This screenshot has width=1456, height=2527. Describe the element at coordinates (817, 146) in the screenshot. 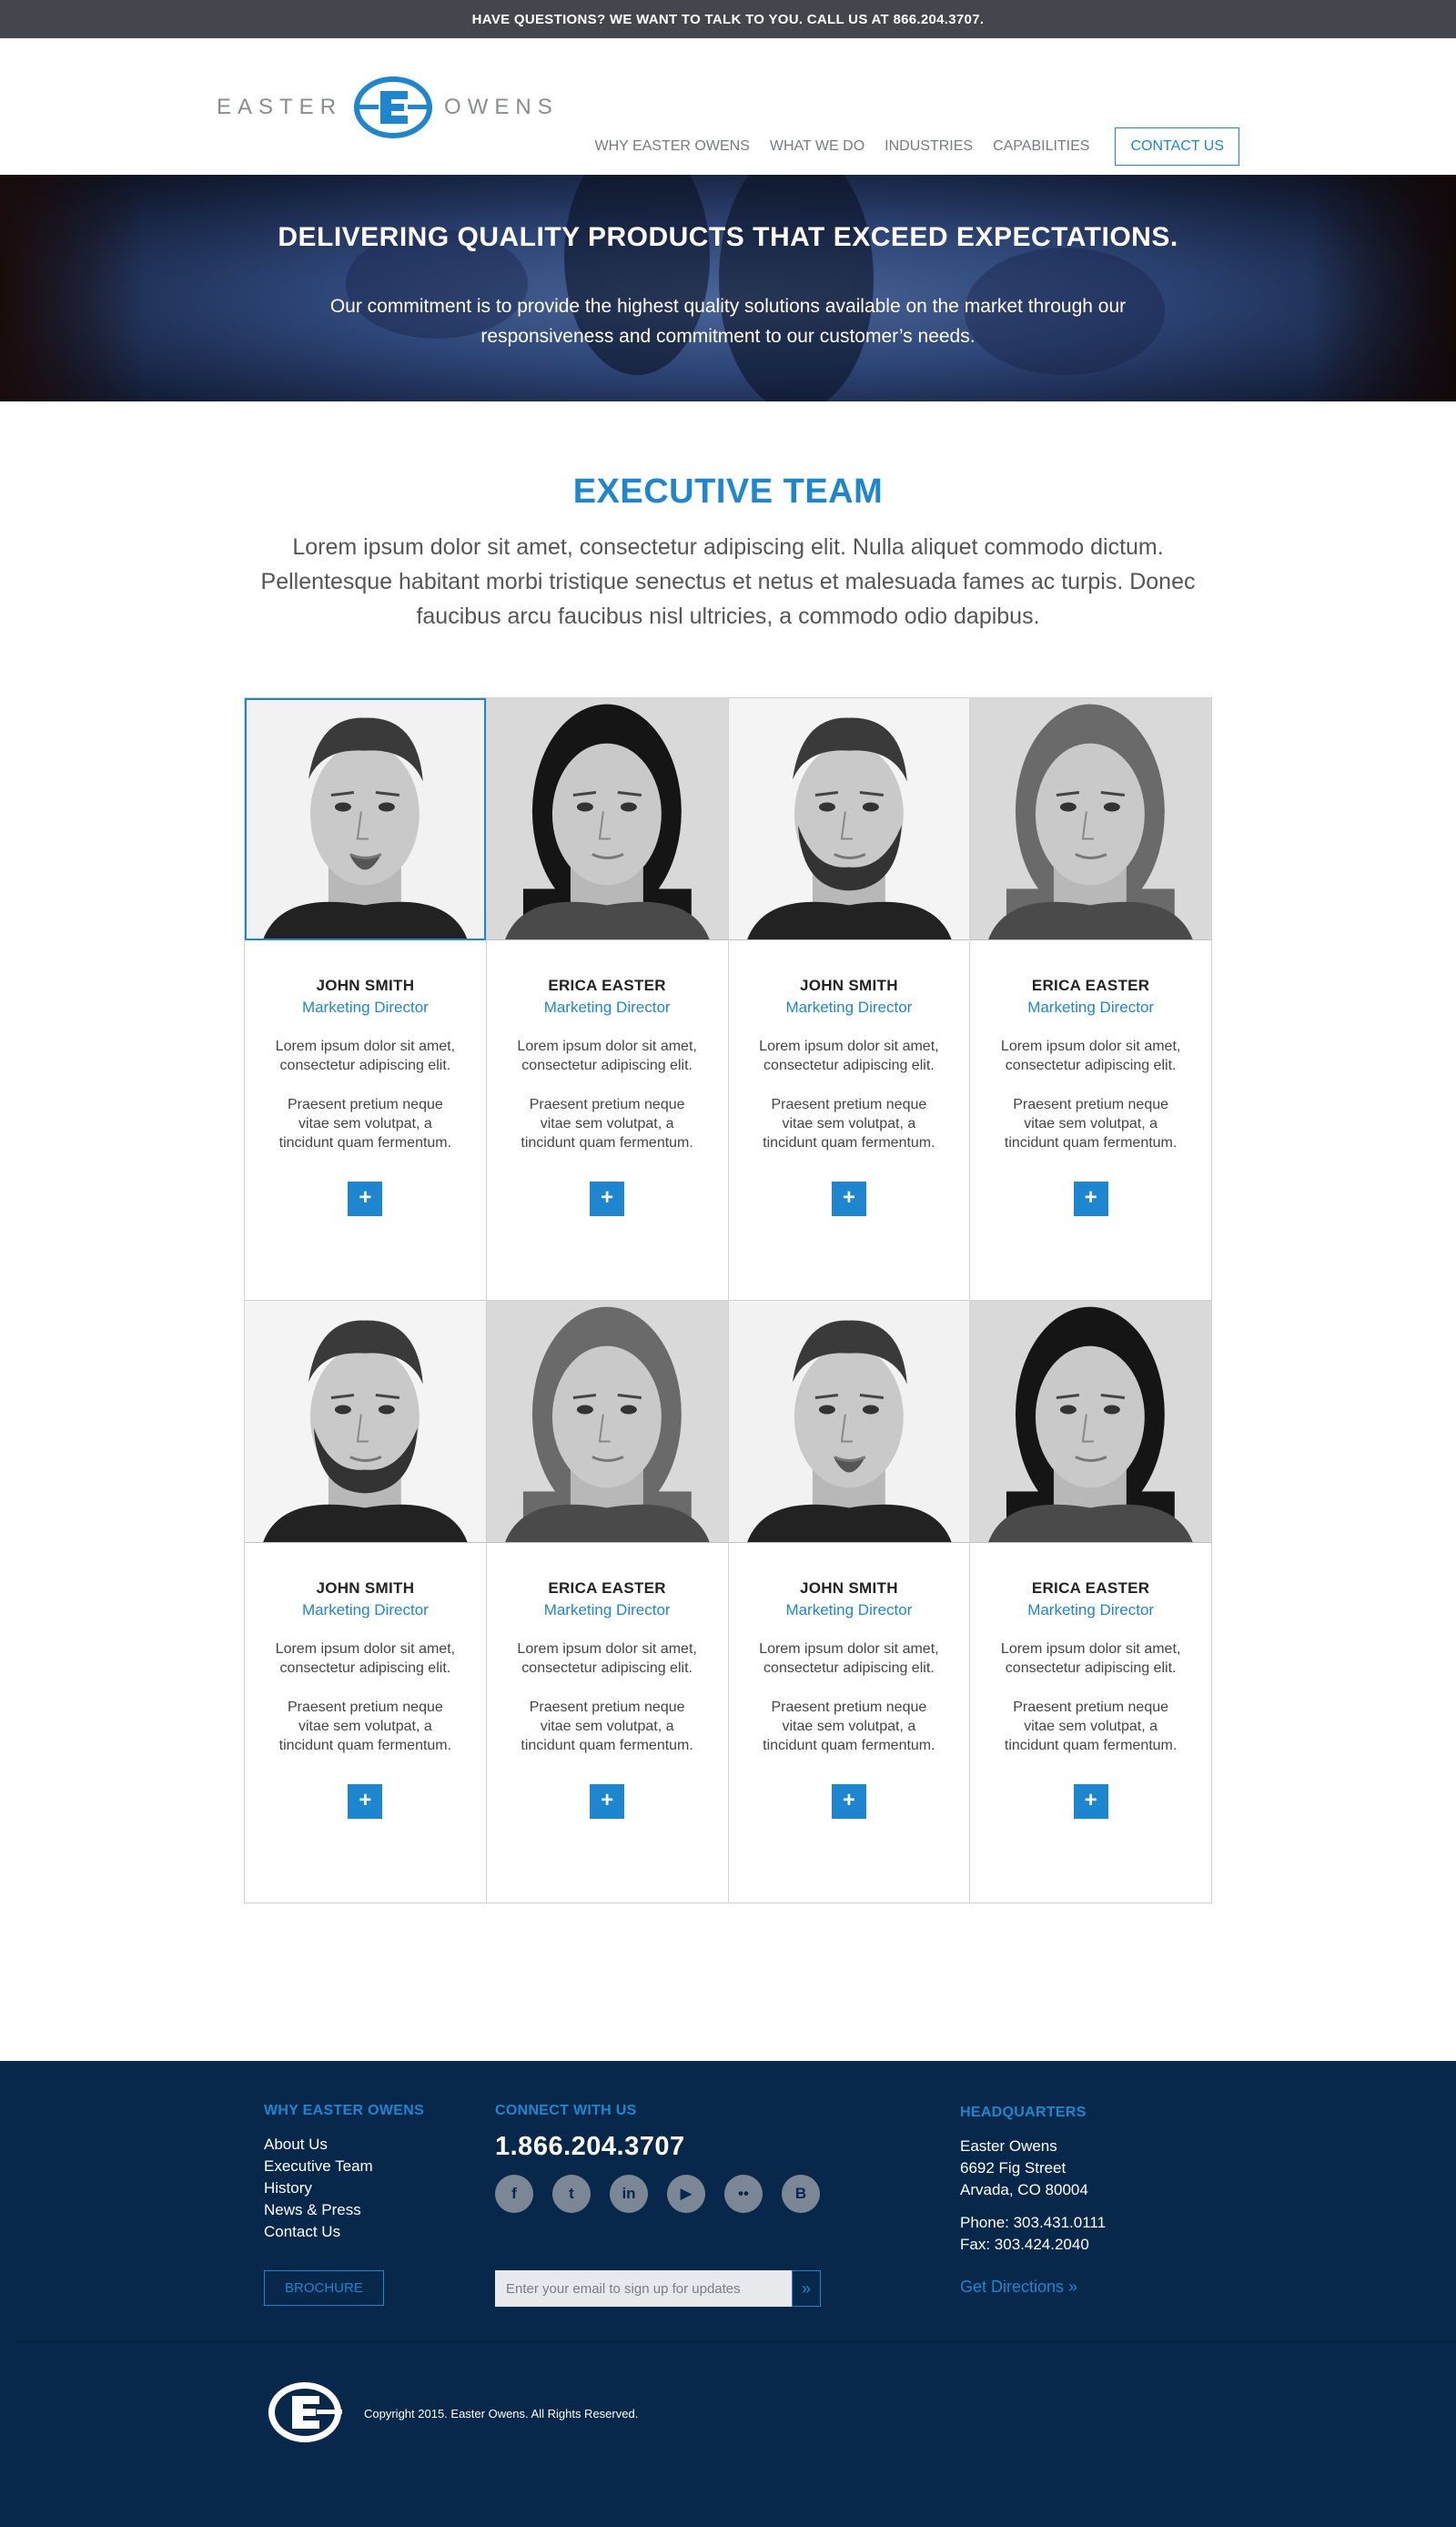

I see `nav-what-we-do: WHAT WE DO` at that location.